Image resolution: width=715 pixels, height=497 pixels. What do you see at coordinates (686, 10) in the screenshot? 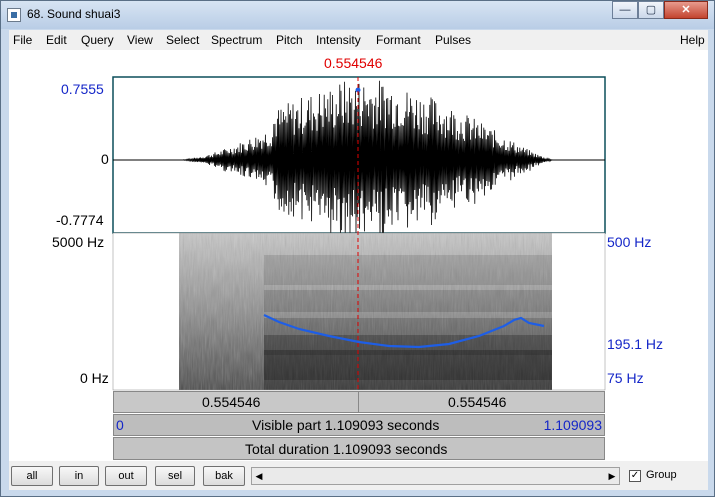
I see `close-button: ✕` at bounding box center [686, 10].